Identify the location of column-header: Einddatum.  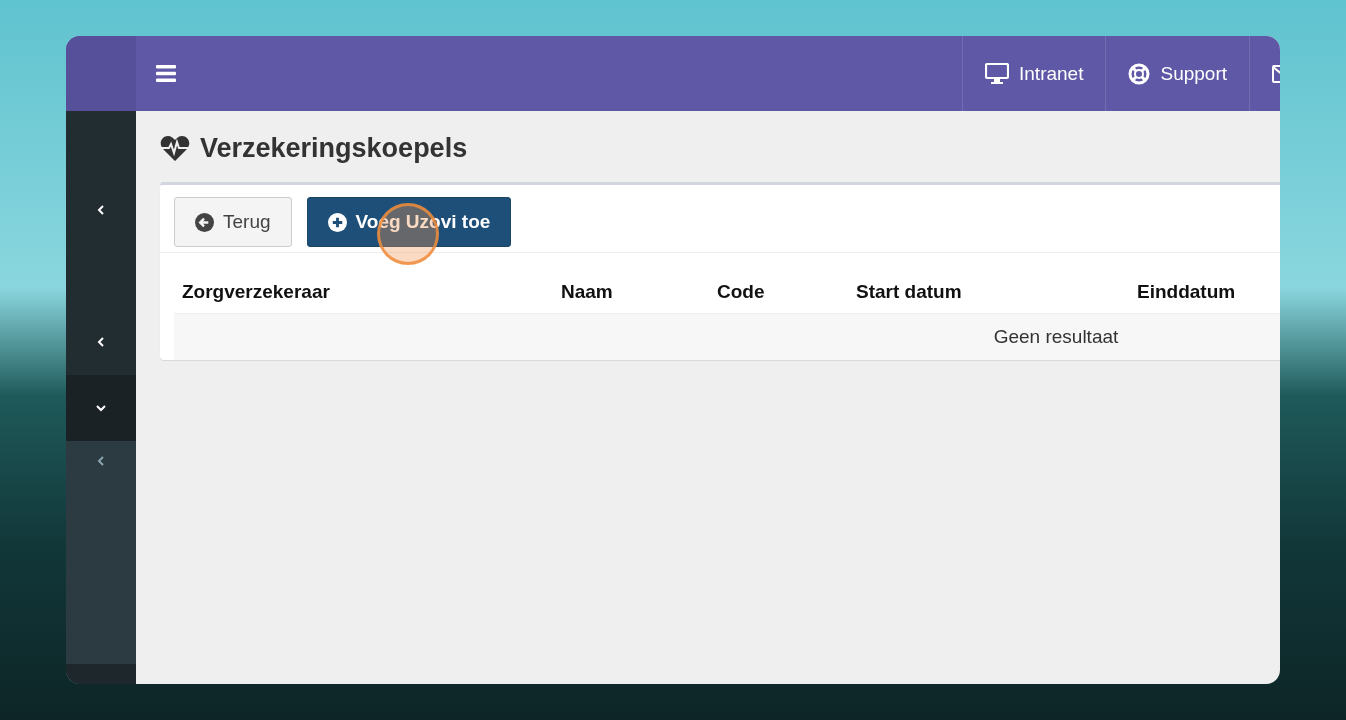
(1204, 292).